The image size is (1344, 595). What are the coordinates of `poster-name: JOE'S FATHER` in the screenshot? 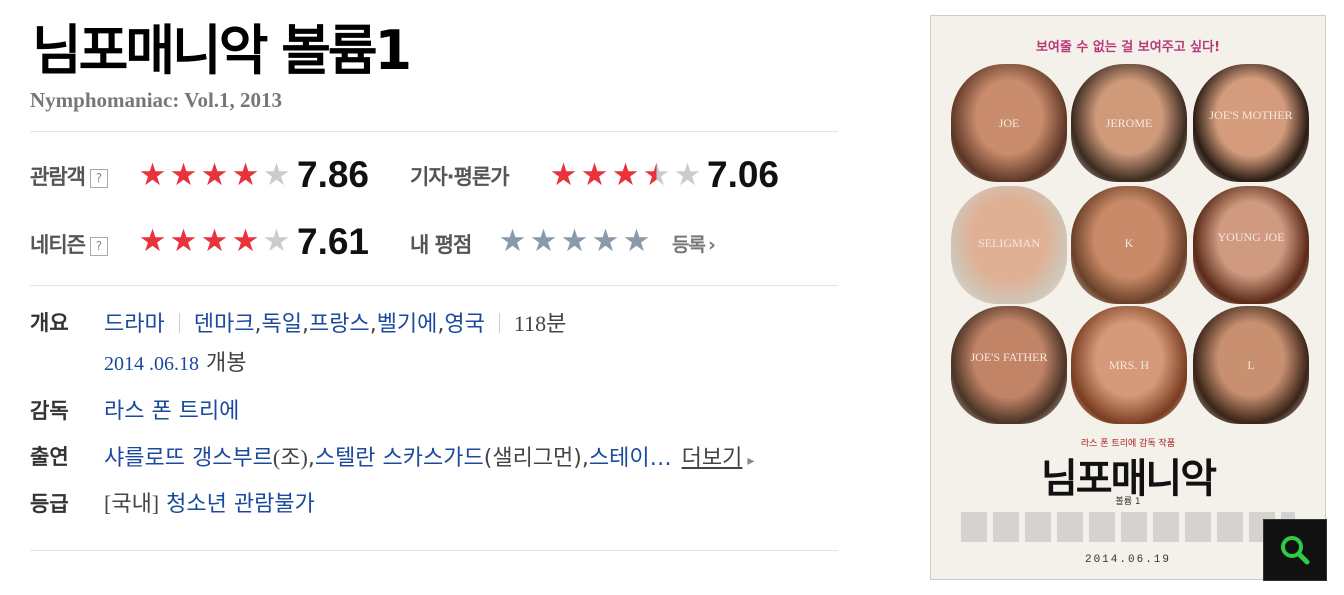 It's located at (1009, 357).